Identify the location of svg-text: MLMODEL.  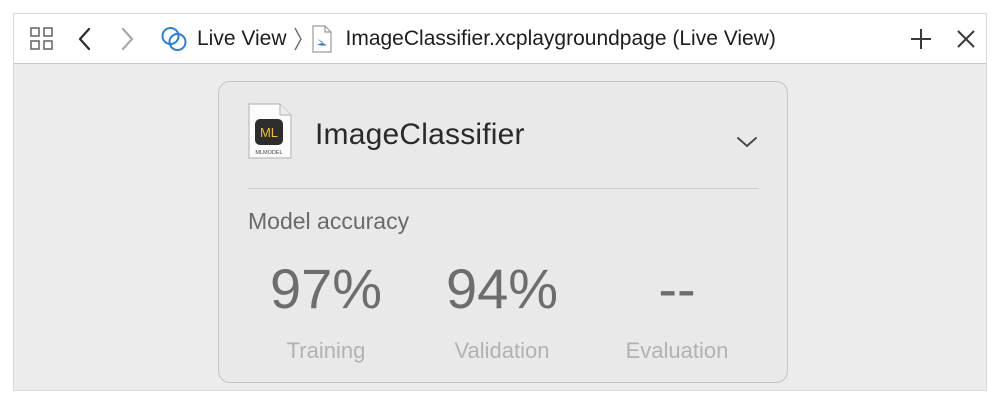
(268, 153).